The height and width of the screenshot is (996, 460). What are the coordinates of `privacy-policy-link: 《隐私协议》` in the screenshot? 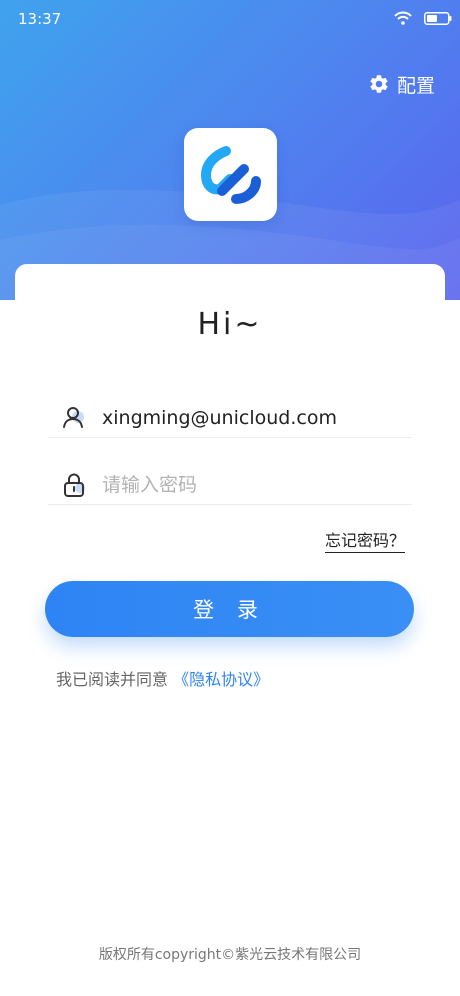 It's located at (221, 679).